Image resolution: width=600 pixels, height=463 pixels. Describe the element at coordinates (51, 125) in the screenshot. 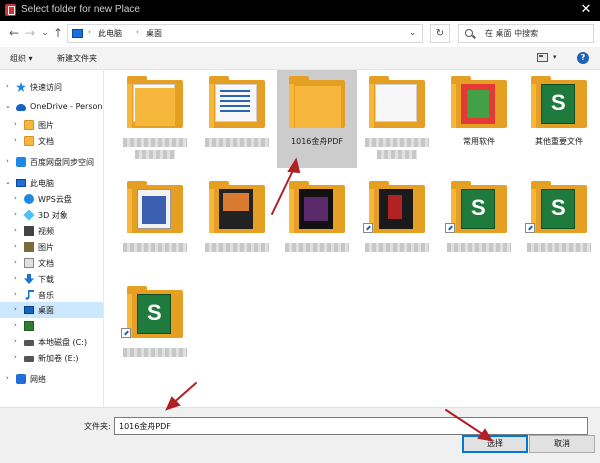

I see `nav-item-onedrive-pictures: › 图片` at that location.